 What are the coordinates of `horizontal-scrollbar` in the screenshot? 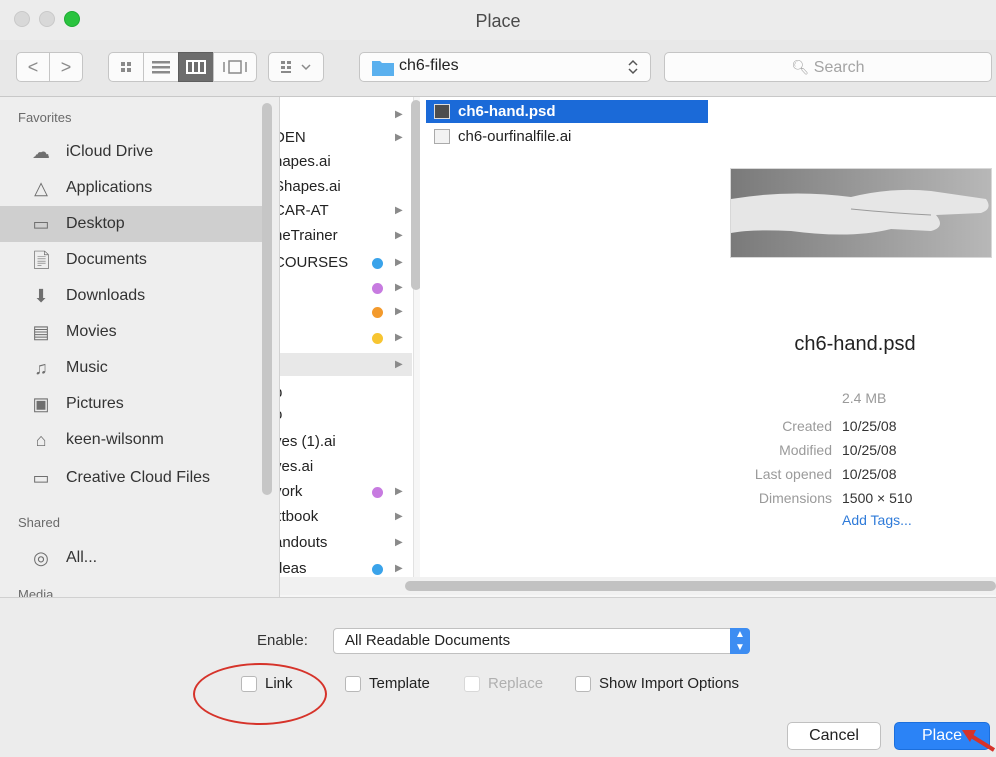 It's located at (700, 586).